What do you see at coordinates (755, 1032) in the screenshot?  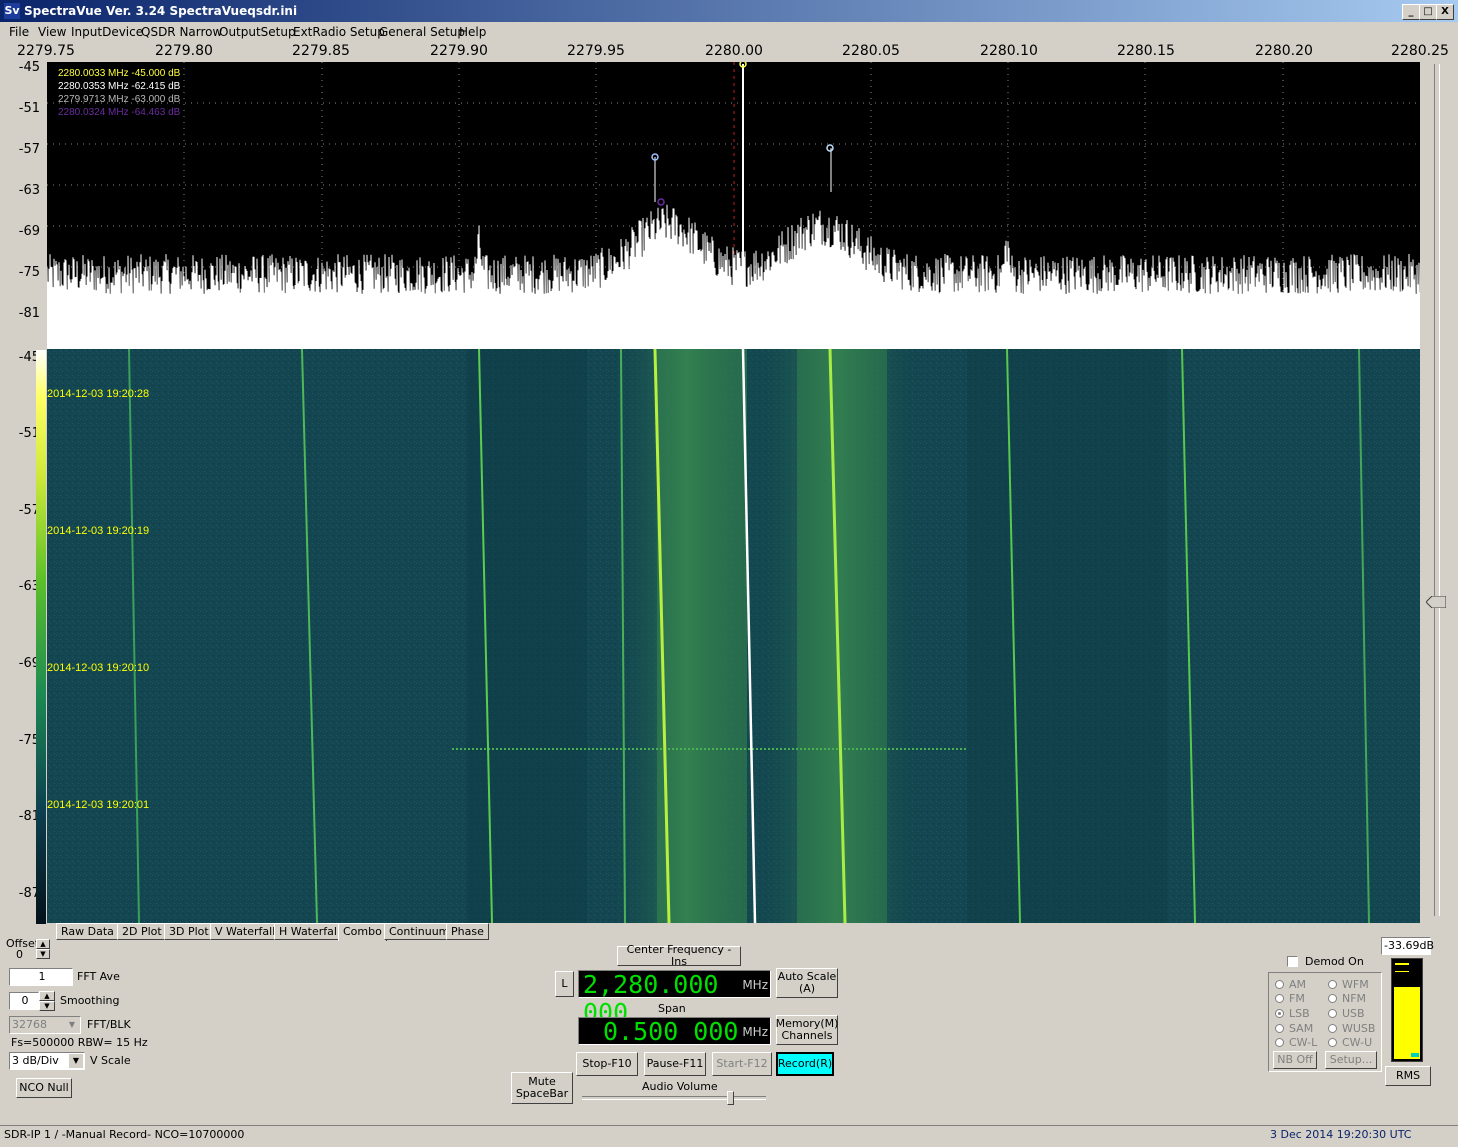 I see `span-unit: MHz` at bounding box center [755, 1032].